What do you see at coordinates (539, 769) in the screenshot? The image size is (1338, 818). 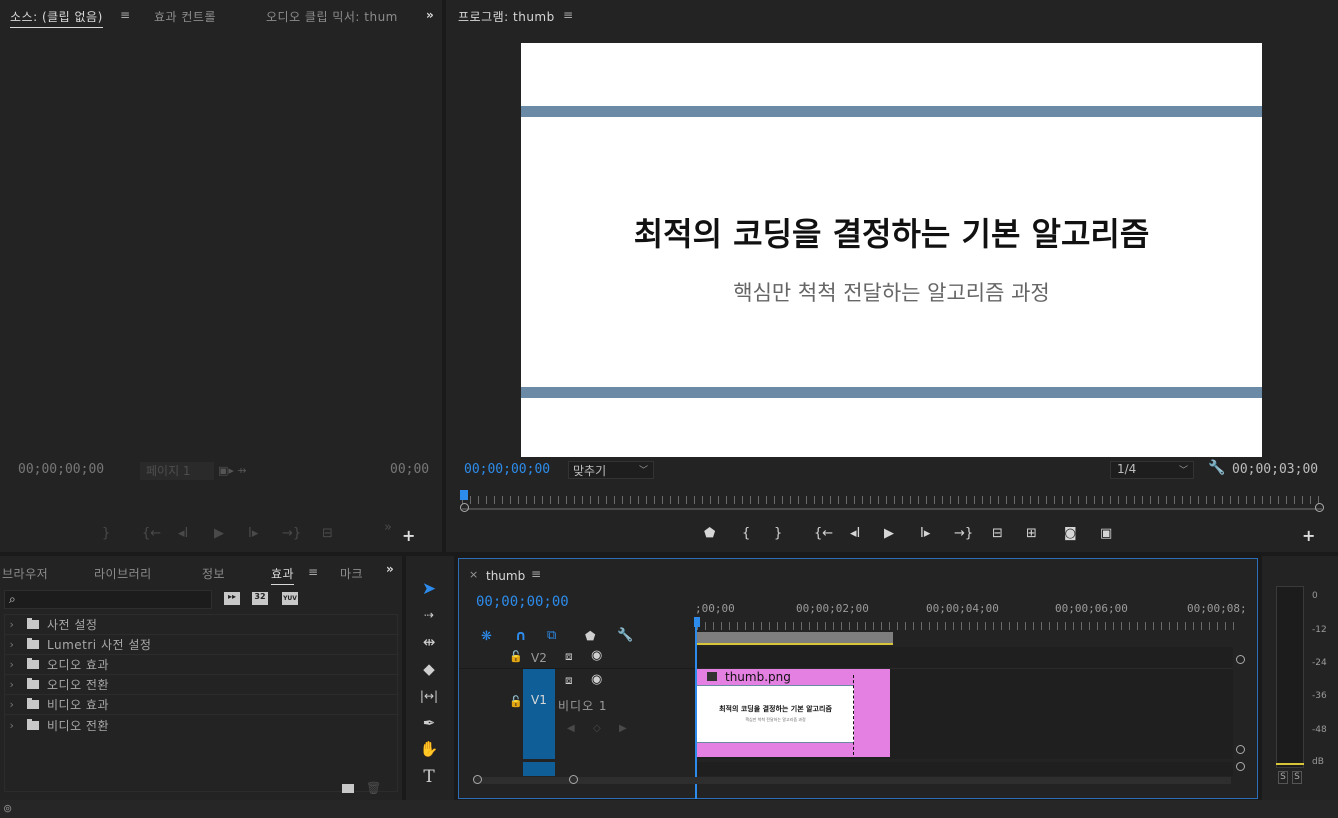 I see `track-target-a1` at bounding box center [539, 769].